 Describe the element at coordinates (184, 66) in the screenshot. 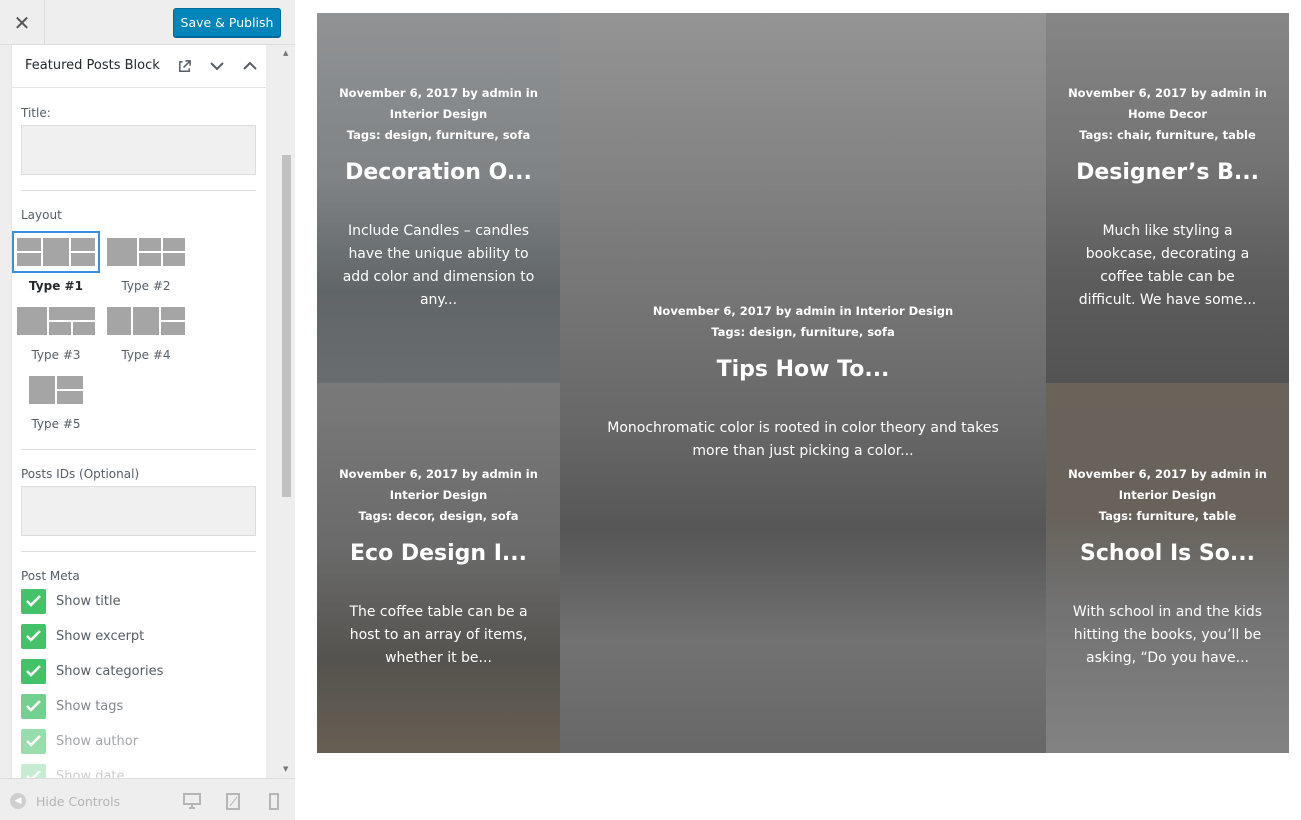

I see `external-link-icon` at that location.